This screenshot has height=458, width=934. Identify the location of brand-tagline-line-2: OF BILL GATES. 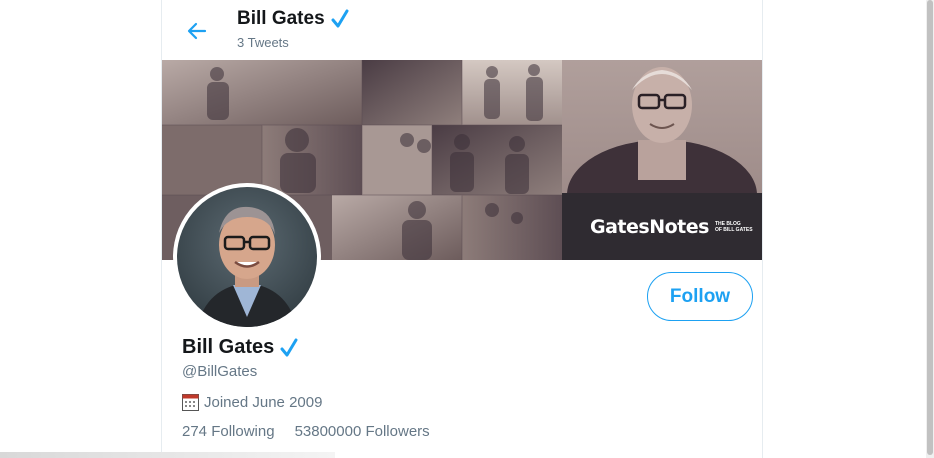
(733, 230).